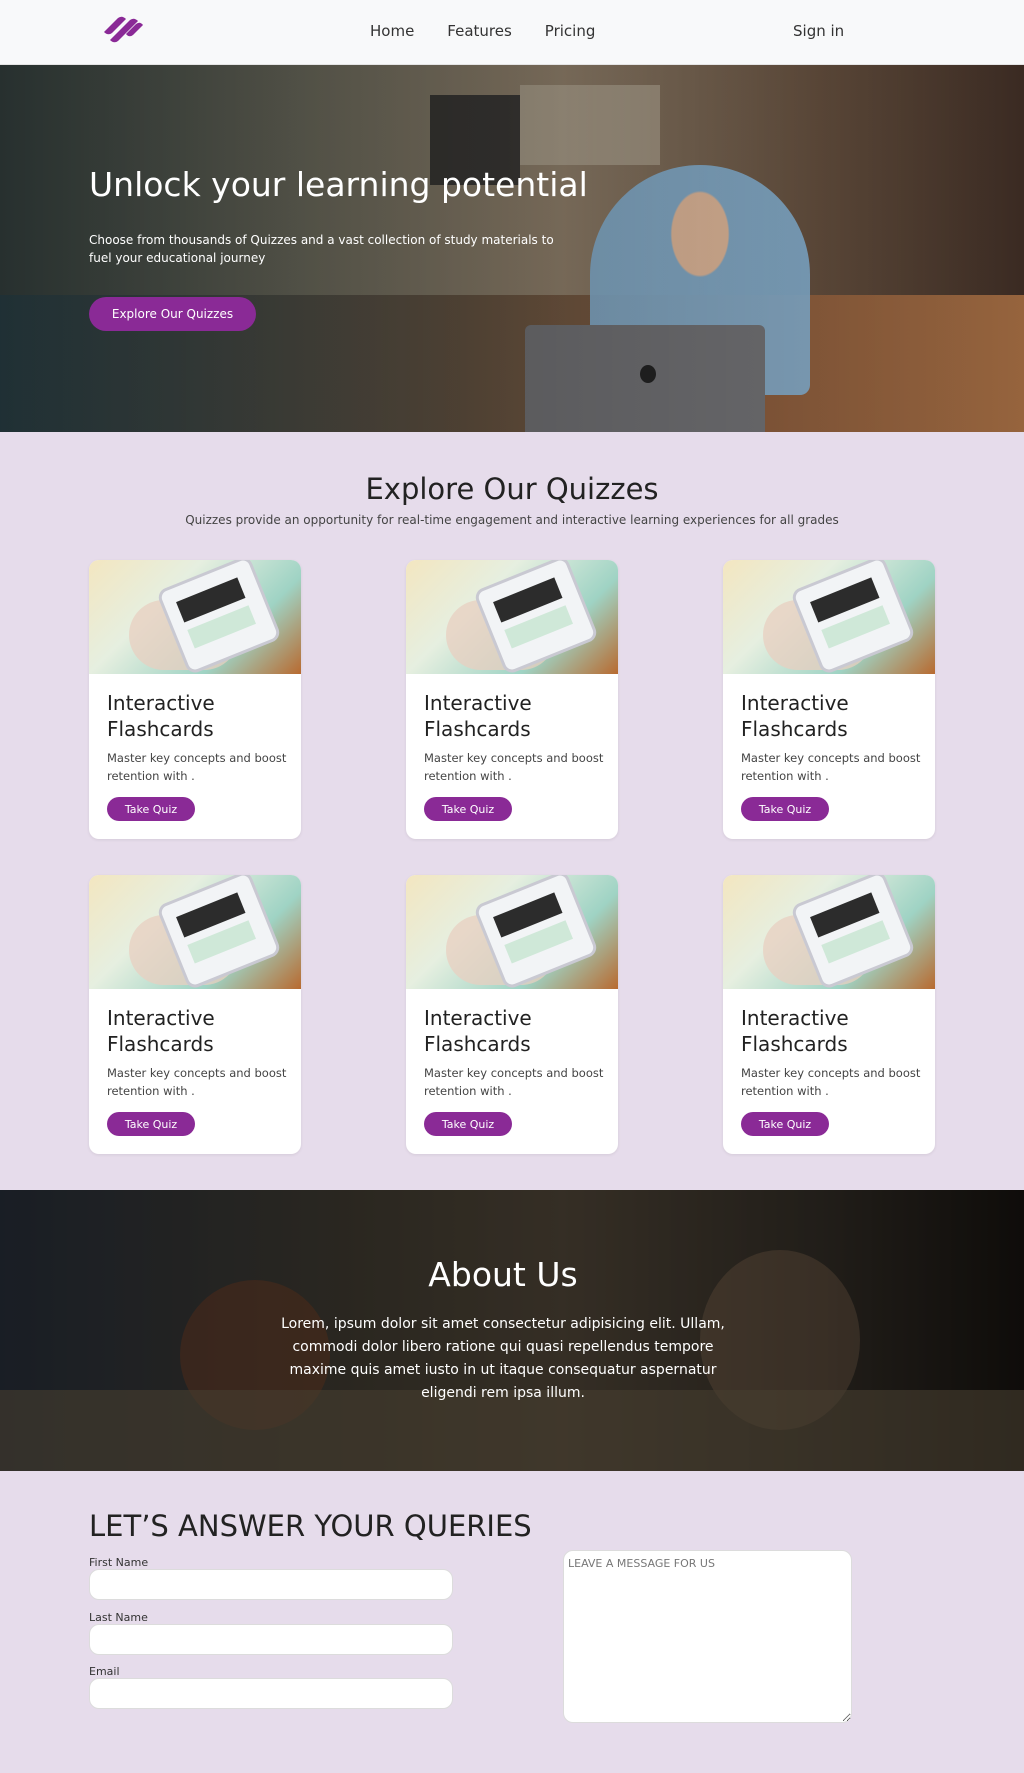 This screenshot has height=1773, width=1024. Describe the element at coordinates (271, 1639) in the screenshot. I see `last-name-field` at that location.